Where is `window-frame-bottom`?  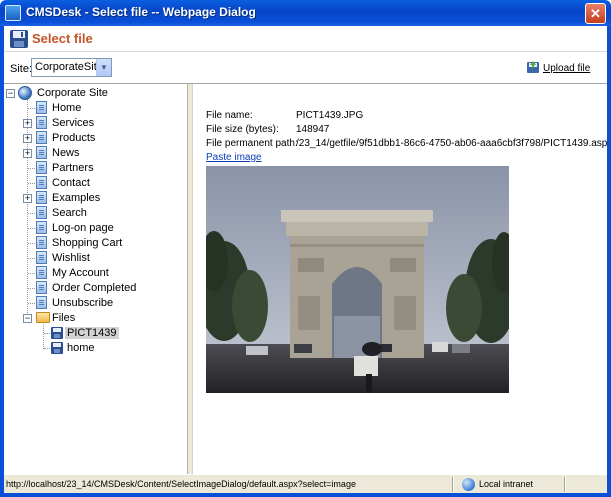 window-frame-bottom is located at coordinates (305, 495).